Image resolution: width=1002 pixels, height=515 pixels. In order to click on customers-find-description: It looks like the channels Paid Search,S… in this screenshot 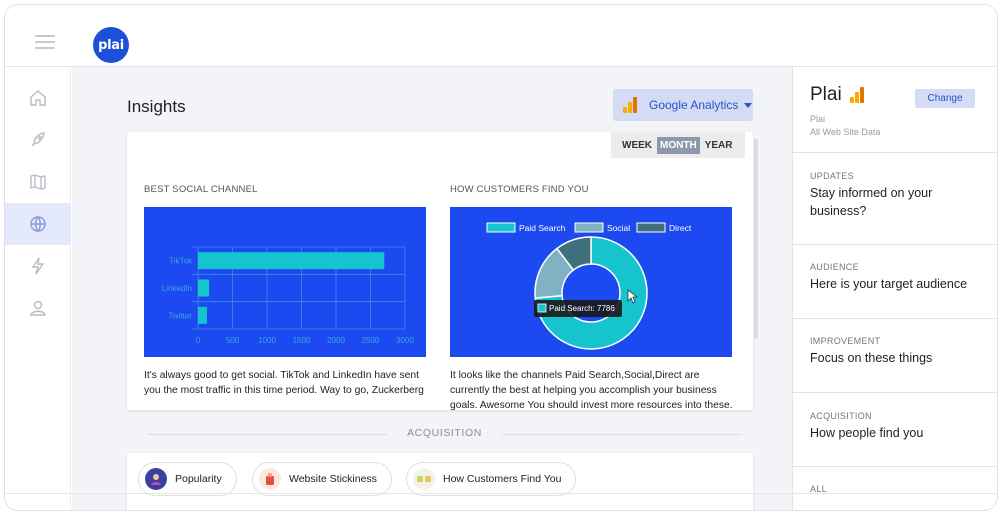, I will do `click(591, 390)`.